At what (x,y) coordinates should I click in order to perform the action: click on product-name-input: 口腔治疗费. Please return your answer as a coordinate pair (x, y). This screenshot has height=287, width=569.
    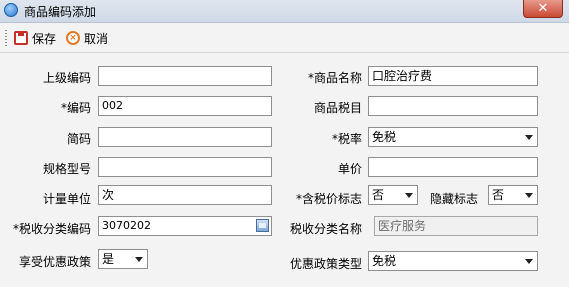
    Looking at the image, I should click on (453, 76).